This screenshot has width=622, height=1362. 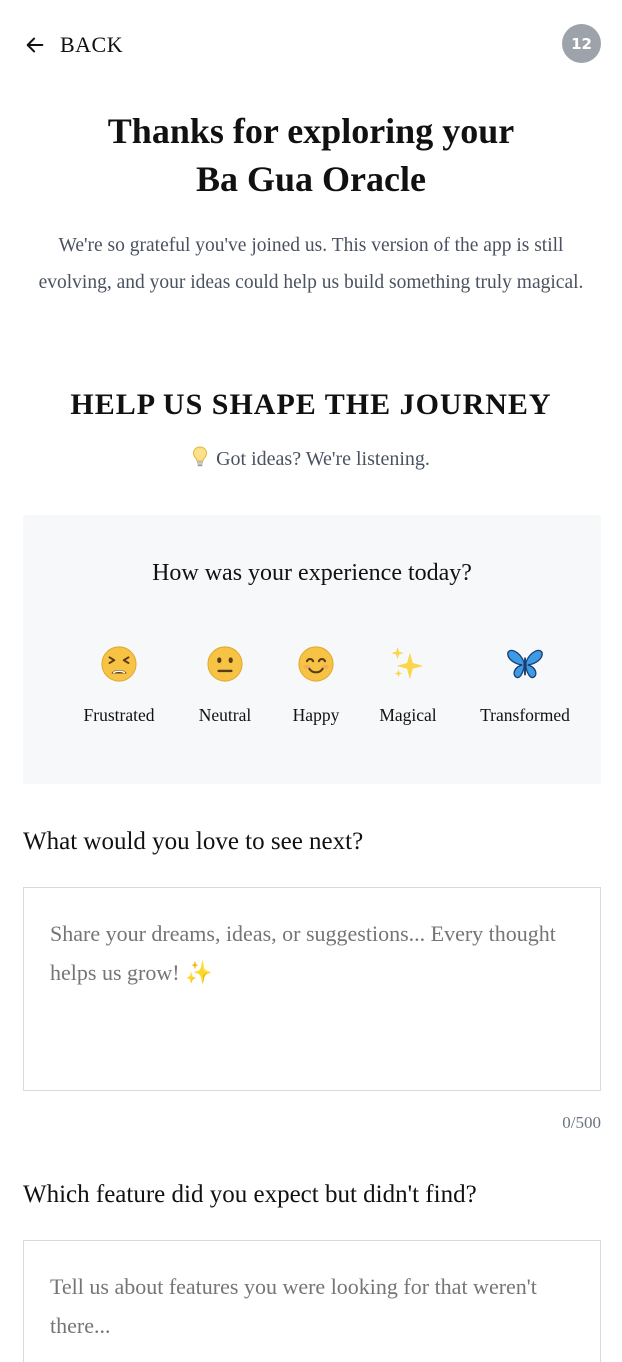 What do you see at coordinates (525, 685) in the screenshot?
I see `mood-option-transformed: Transformed` at bounding box center [525, 685].